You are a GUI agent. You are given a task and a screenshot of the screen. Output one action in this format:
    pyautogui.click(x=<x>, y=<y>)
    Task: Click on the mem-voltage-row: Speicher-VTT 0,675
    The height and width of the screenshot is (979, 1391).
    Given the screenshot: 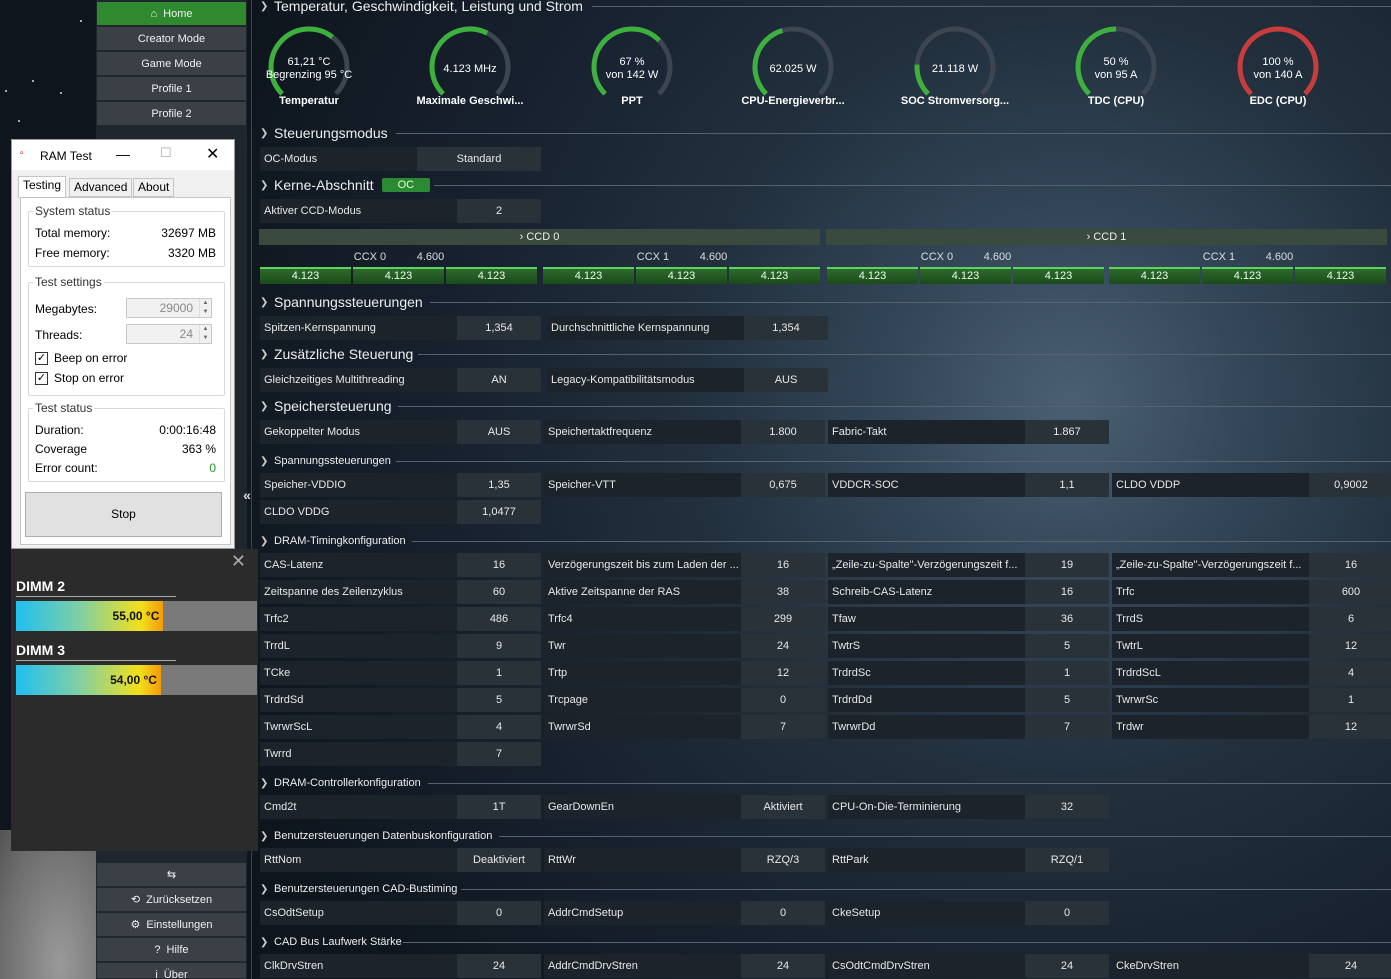 What is the action you would take?
    pyautogui.click(x=684, y=485)
    